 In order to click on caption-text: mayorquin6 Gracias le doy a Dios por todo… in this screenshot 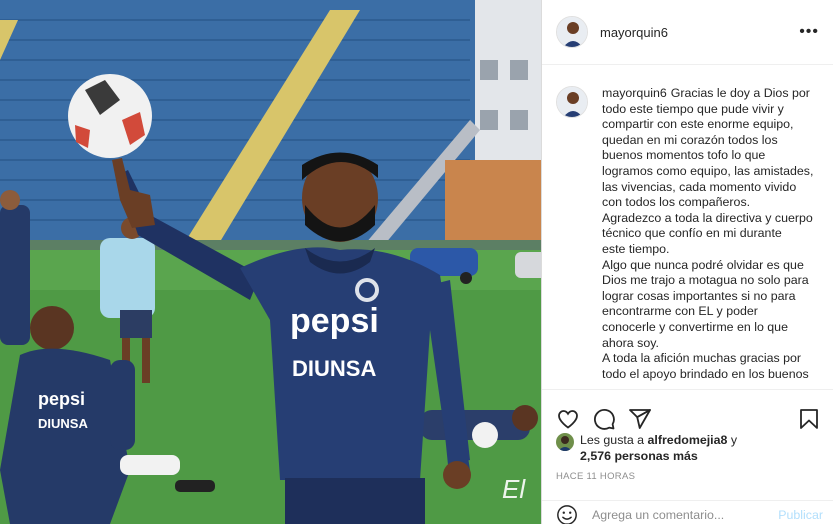, I will do `click(709, 237)`.